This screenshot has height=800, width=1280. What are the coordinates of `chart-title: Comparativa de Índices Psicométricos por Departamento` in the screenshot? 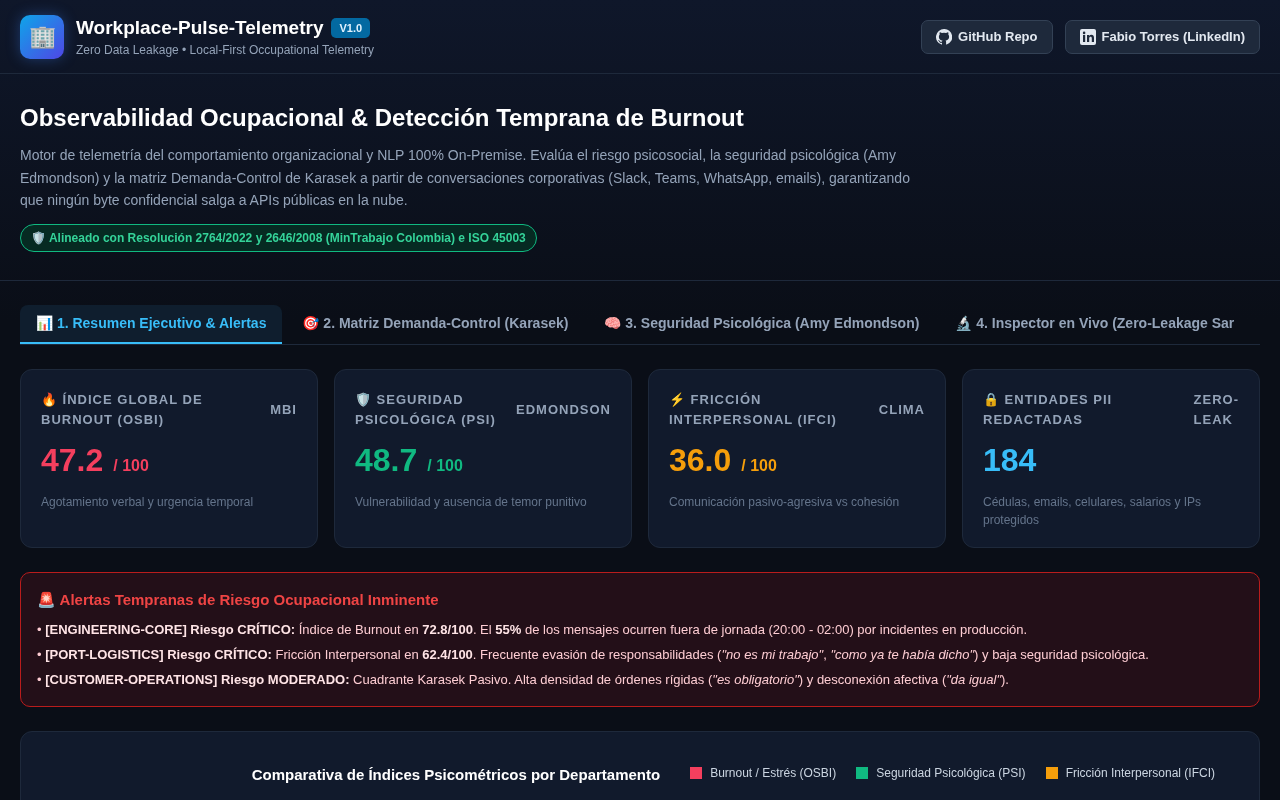 It's located at (456, 774).